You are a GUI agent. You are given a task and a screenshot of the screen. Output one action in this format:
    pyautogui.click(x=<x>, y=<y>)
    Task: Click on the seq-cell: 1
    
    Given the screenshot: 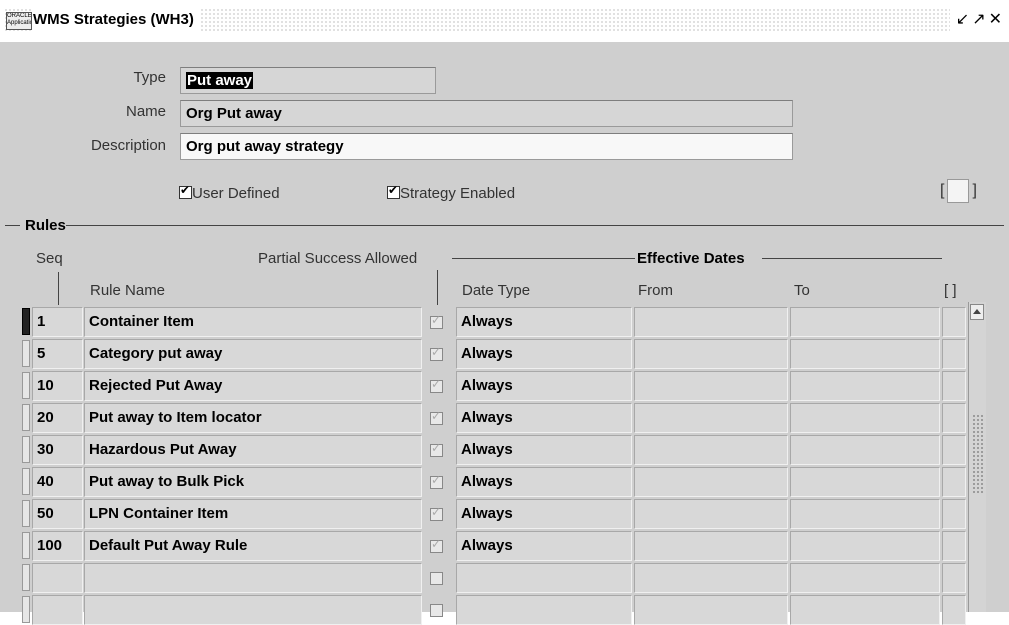 What is the action you would take?
    pyautogui.click(x=57, y=322)
    